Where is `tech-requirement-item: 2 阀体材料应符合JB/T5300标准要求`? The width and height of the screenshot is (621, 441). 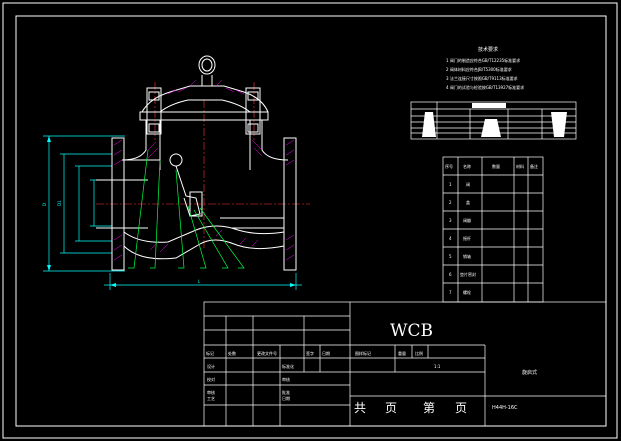
tech-requirement-item: 2 阀体材料应符合JB/T5300标准要求 is located at coordinates (479, 69).